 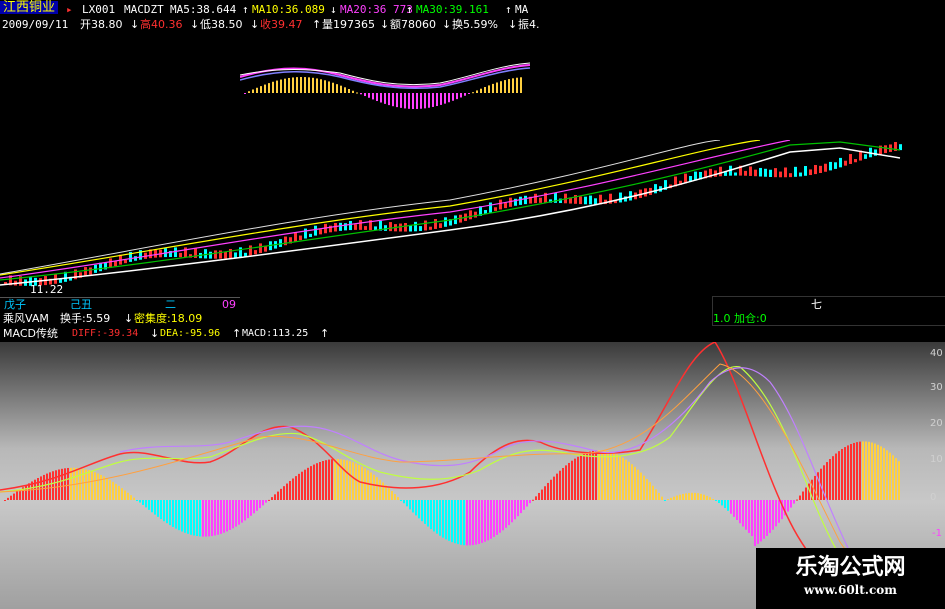 I want to click on stock-name: 江西铜业, so click(x=29, y=7).